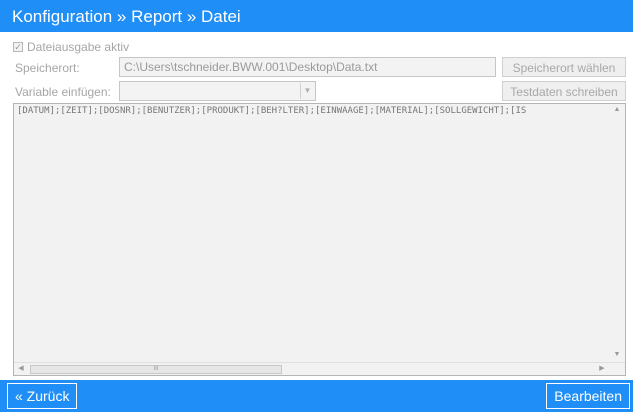 This screenshot has width=633, height=412. What do you see at coordinates (63, 92) in the screenshot?
I see `insert-variable-label: Variable einfügen:` at bounding box center [63, 92].